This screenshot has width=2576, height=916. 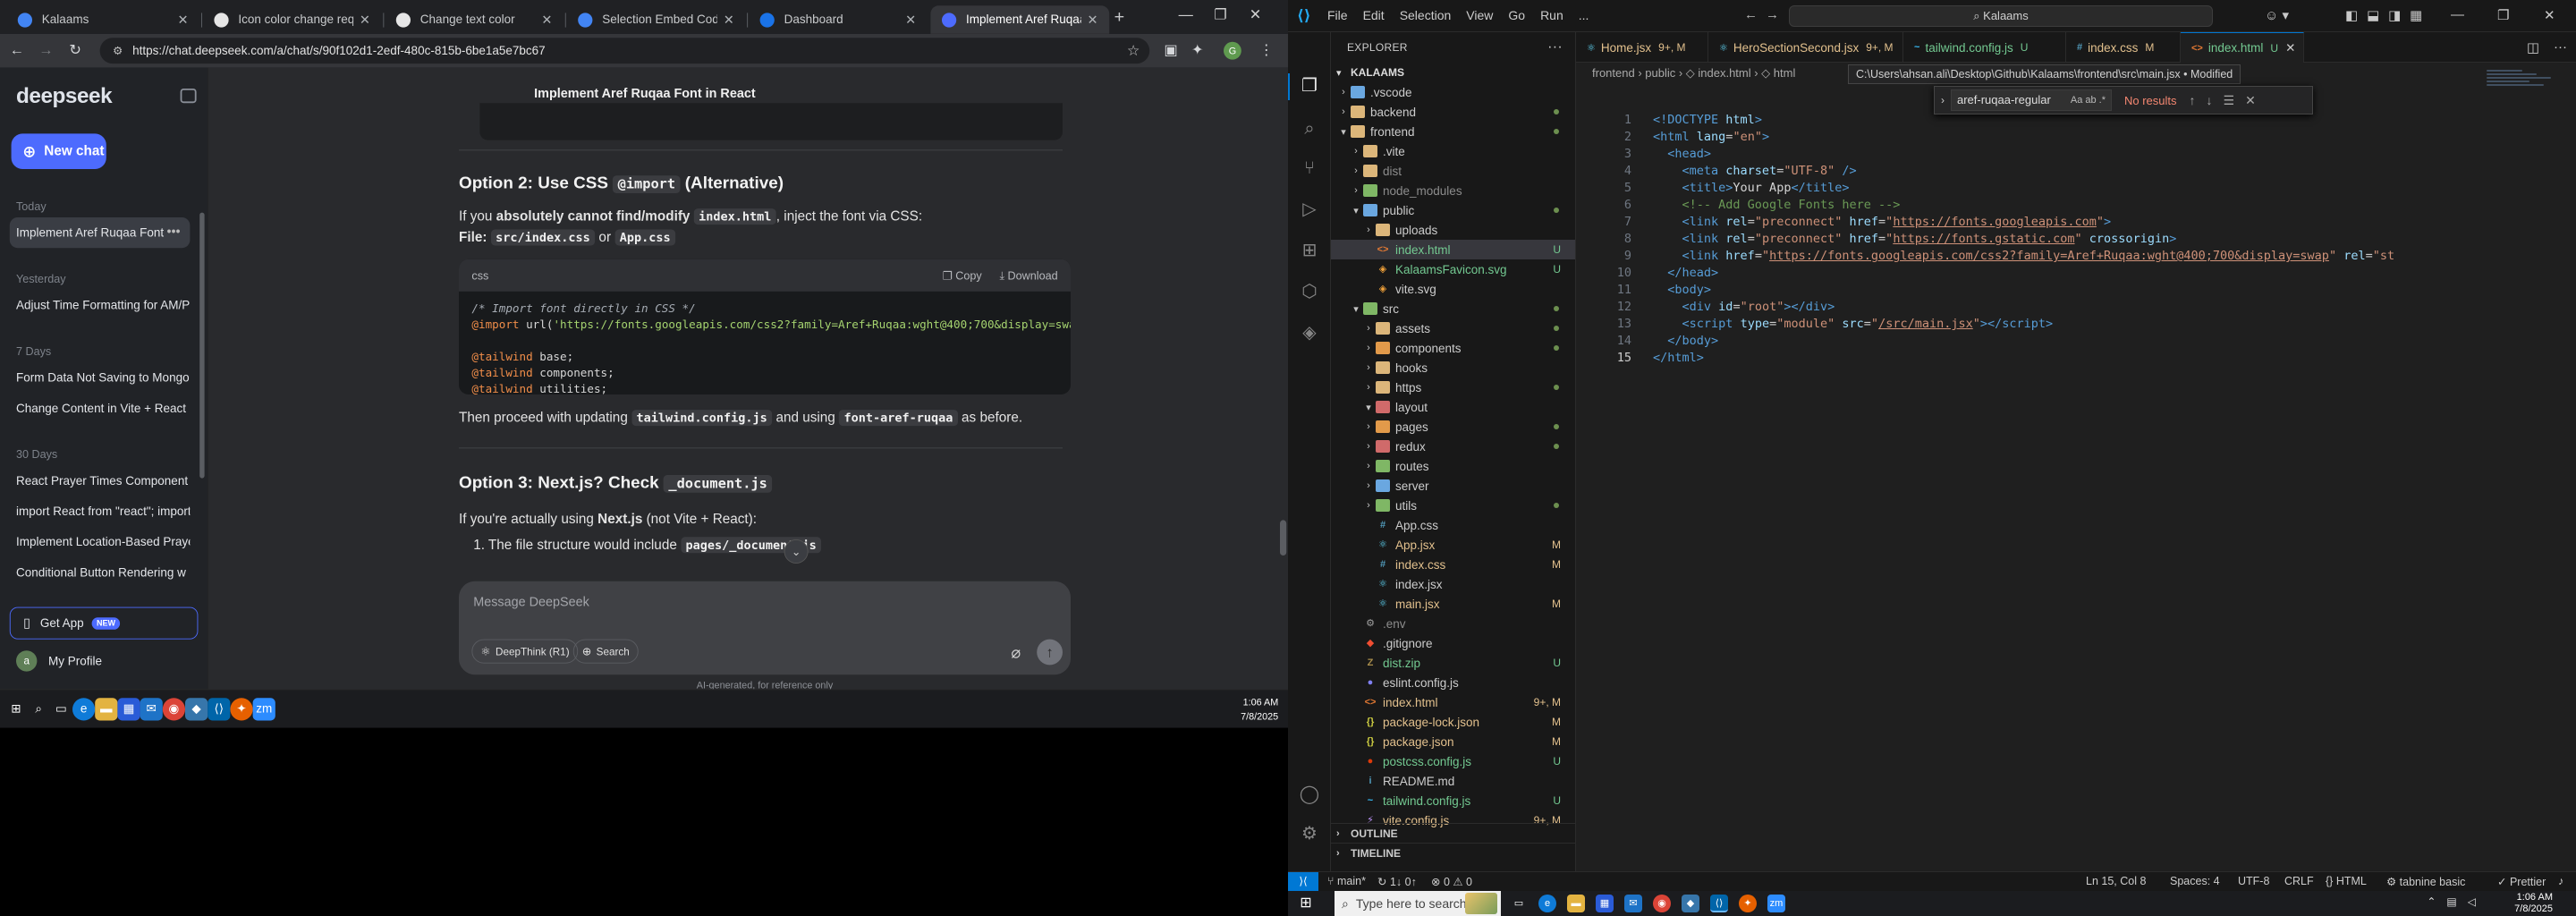 What do you see at coordinates (1453, 230) in the screenshot?
I see `folder-item: › uploads` at bounding box center [1453, 230].